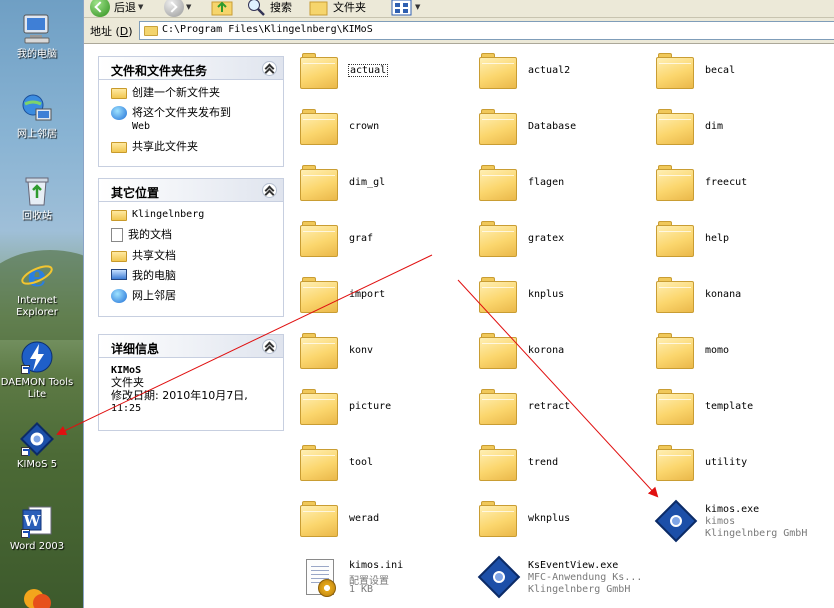 Image resolution: width=834 pixels, height=608 pixels. What do you see at coordinates (726, 462) in the screenshot?
I see `folder-name: utility` at bounding box center [726, 462].